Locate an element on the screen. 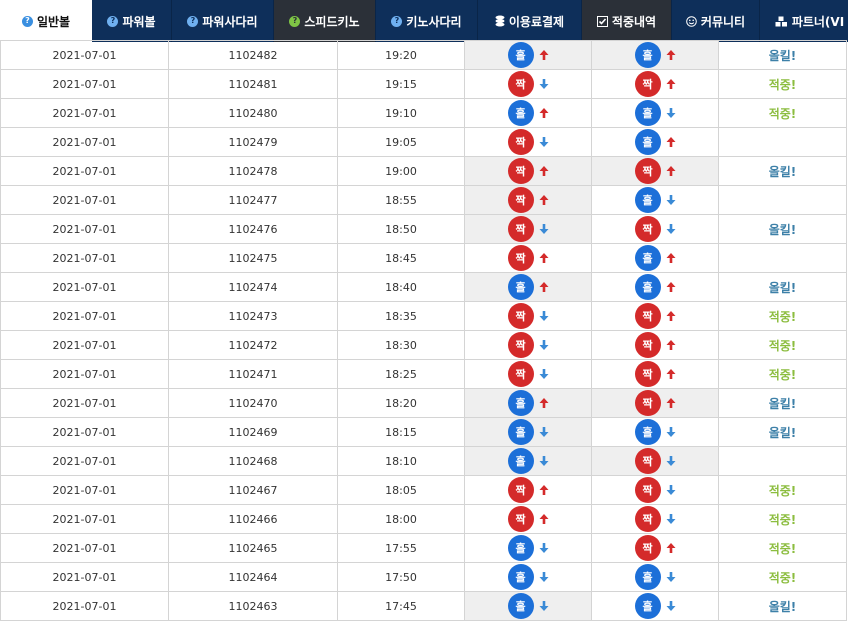 The image size is (848, 640). table-row: 2021-07-01 1102477 18:55 짝 홀 is located at coordinates (423, 200).